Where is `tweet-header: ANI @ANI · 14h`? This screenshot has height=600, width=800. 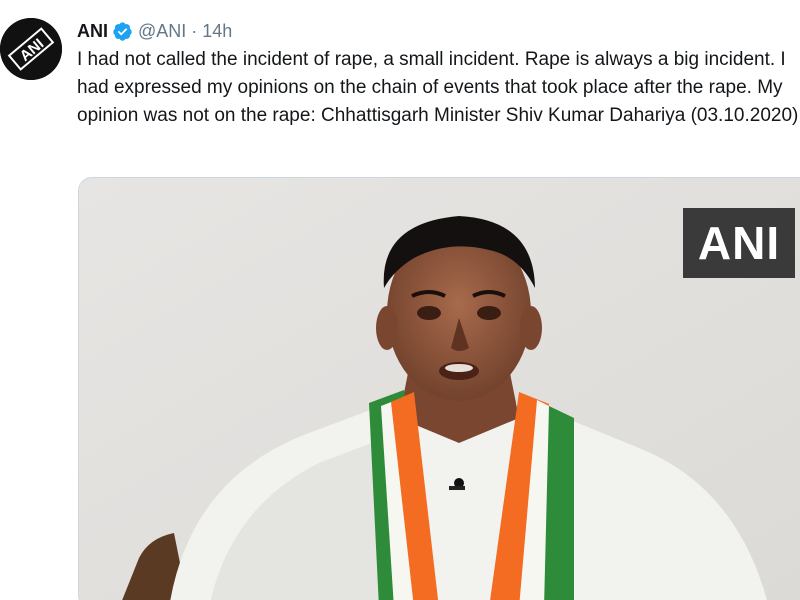 tweet-header: ANI @ANI · 14h is located at coordinates (154, 31).